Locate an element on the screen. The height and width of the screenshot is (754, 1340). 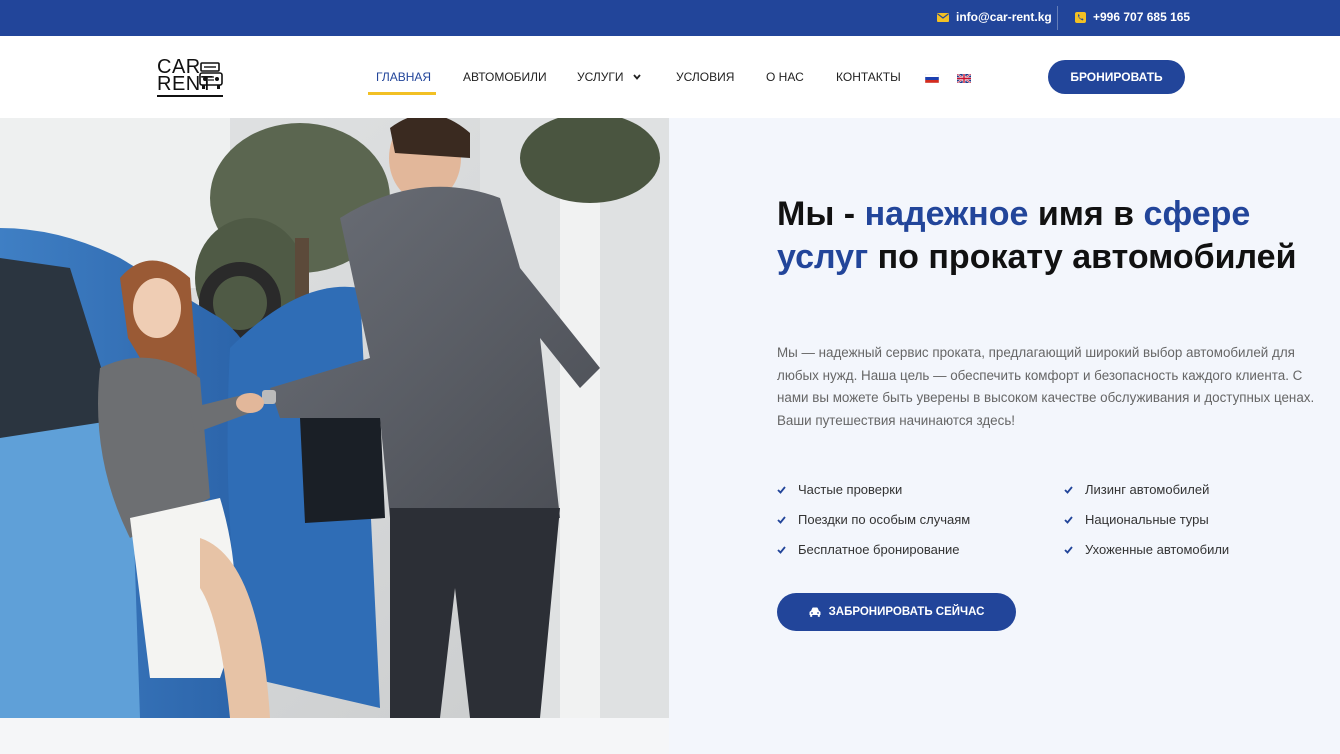
bottom-strip is located at coordinates (334, 736).